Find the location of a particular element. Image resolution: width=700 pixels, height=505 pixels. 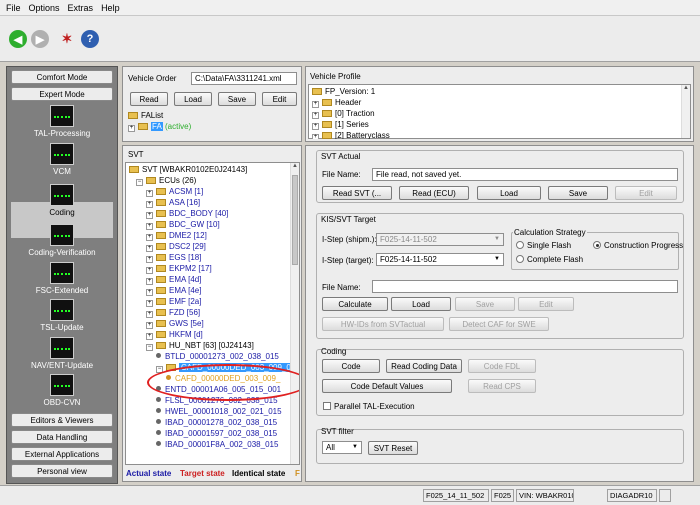

ecu-node: + EMA [4e] is located at coordinates (173, 291).